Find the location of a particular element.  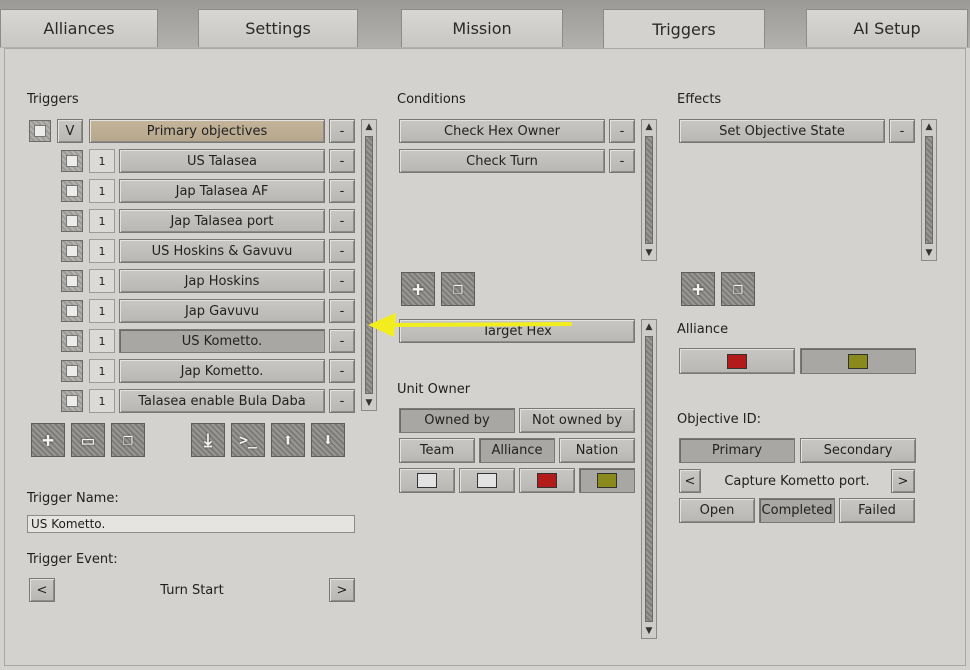

tab-ai-setup: AI Setup is located at coordinates (887, 28).